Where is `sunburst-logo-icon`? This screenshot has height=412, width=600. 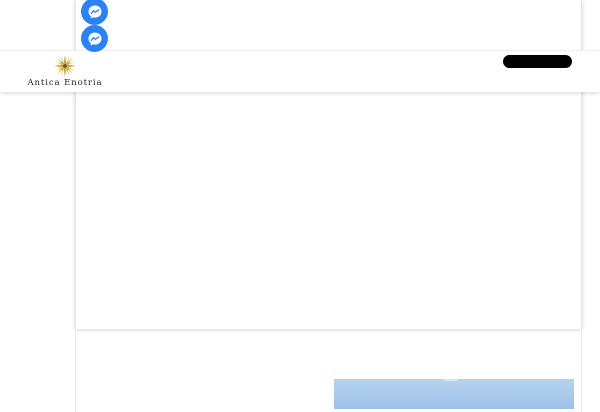 sunburst-logo-icon is located at coordinates (65, 66).